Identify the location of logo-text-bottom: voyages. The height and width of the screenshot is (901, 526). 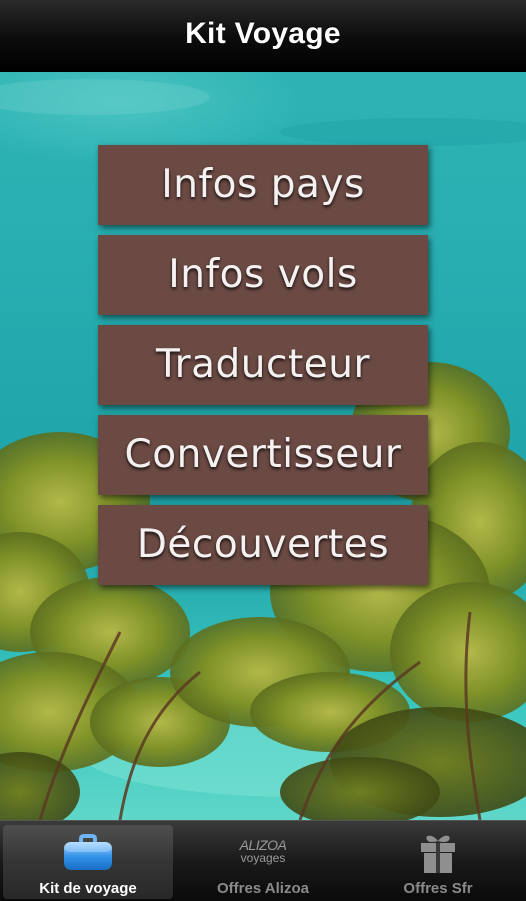
(263, 858).